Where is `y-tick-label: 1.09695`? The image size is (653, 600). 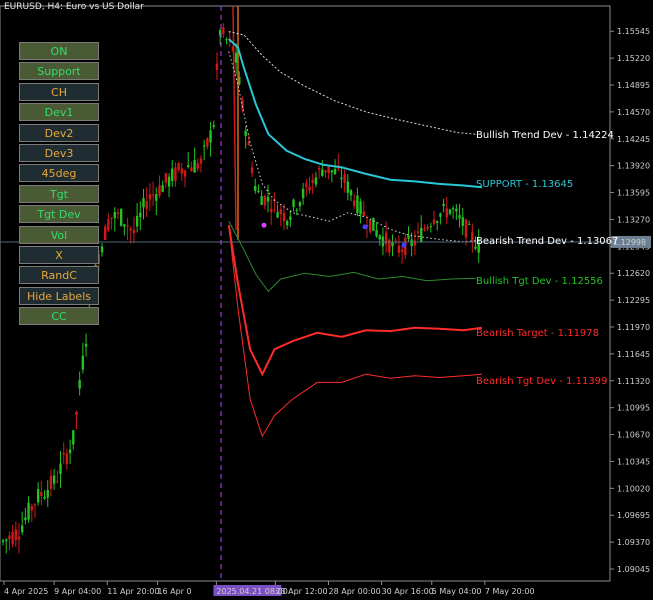 y-tick-label: 1.09695 is located at coordinates (633, 515).